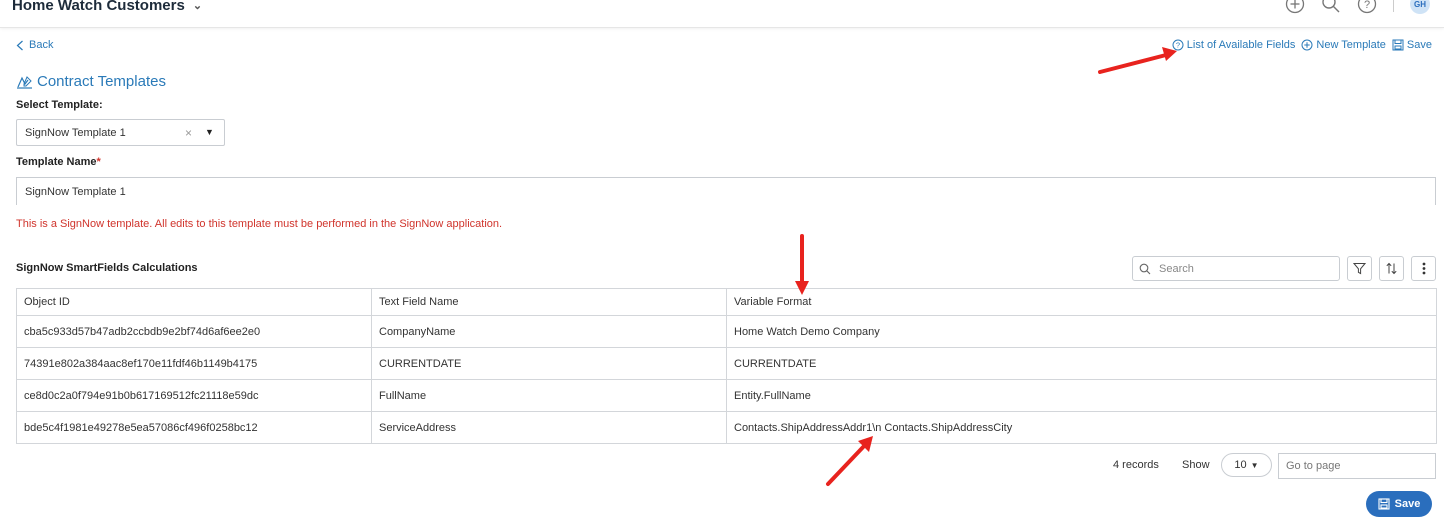 The height and width of the screenshot is (520, 1444). I want to click on save-link-label: Save, so click(1419, 45).